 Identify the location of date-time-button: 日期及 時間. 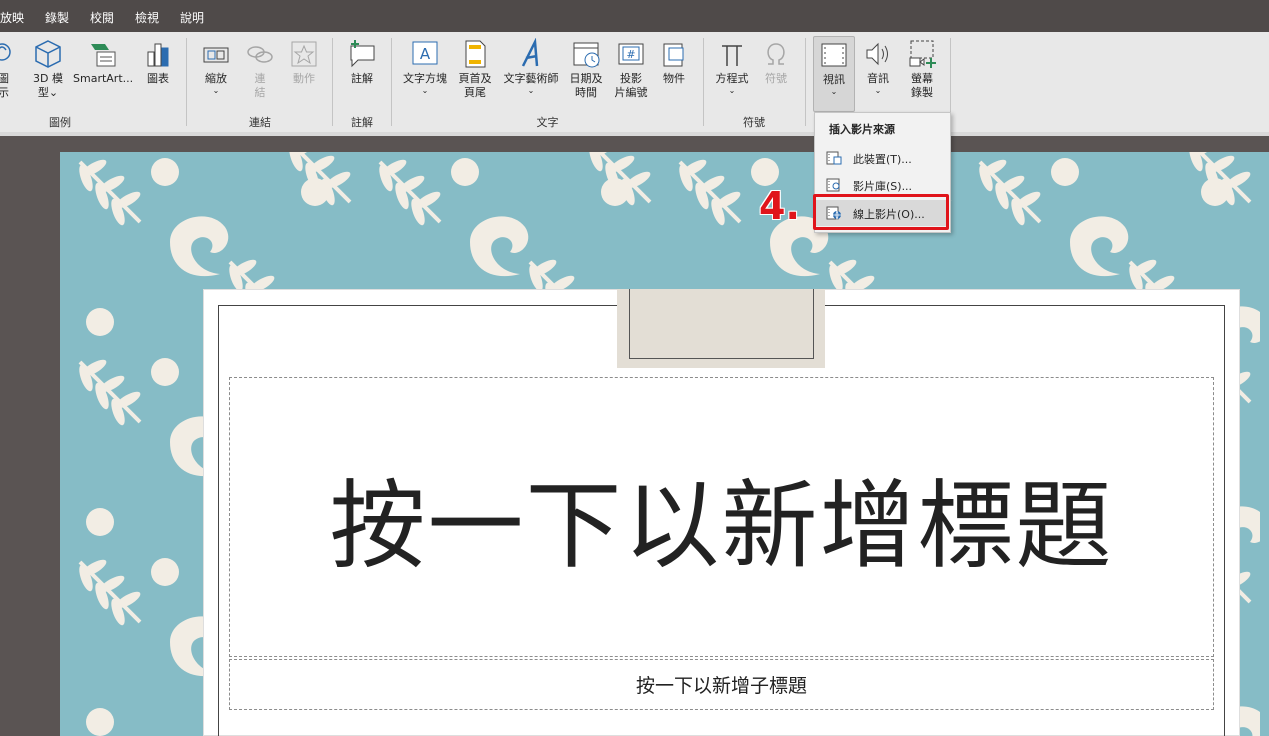
(586, 69).